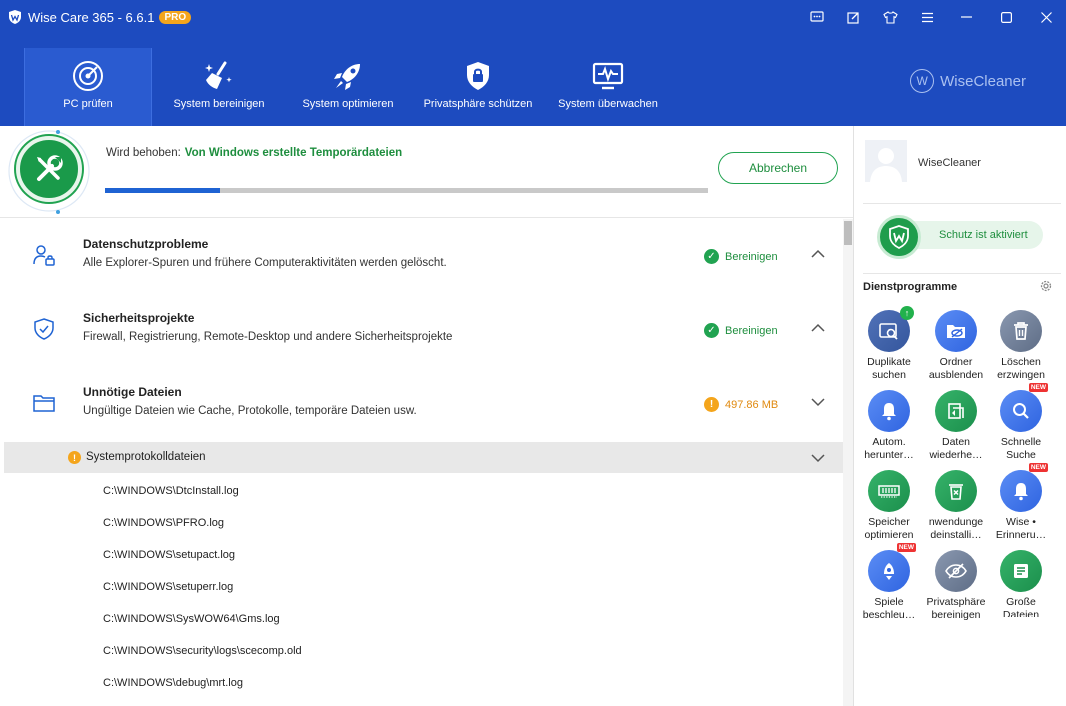 The image size is (1066, 706). Describe the element at coordinates (293, 153) in the screenshot. I see `fixing-item: Von Windows erstellte Temporärdateien` at that location.